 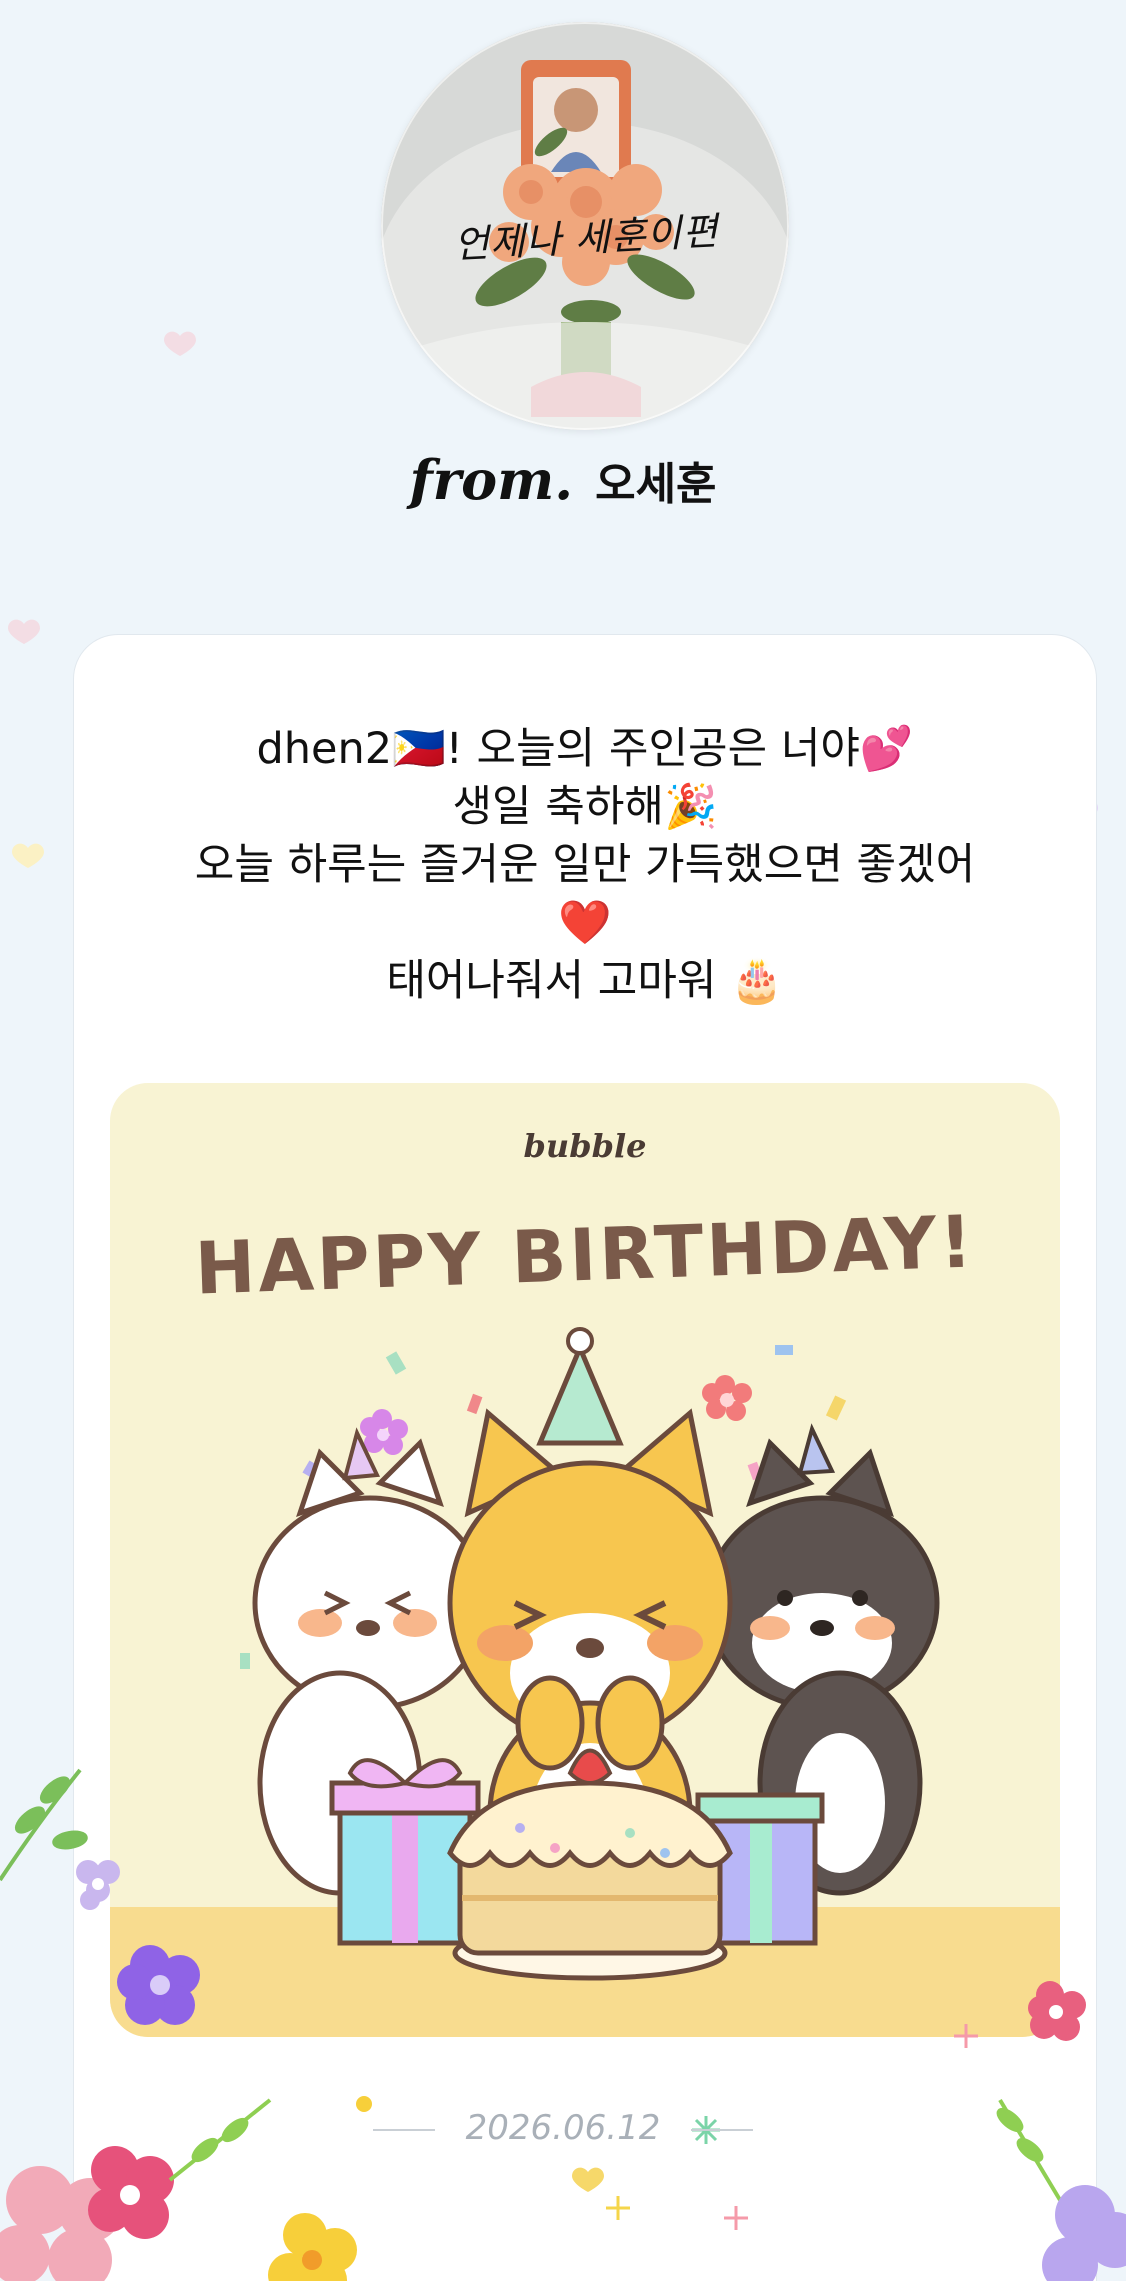 What do you see at coordinates (403, 2129) in the screenshot?
I see `divider-left` at bounding box center [403, 2129].